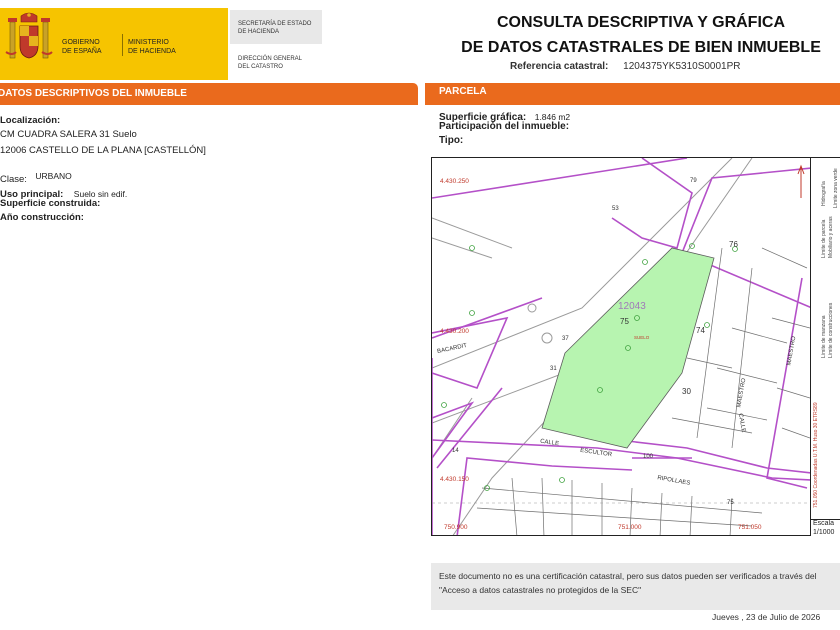  What do you see at coordinates (632, 93) in the screenshot?
I see `section-bar-parcela: PARCELA` at bounding box center [632, 93].